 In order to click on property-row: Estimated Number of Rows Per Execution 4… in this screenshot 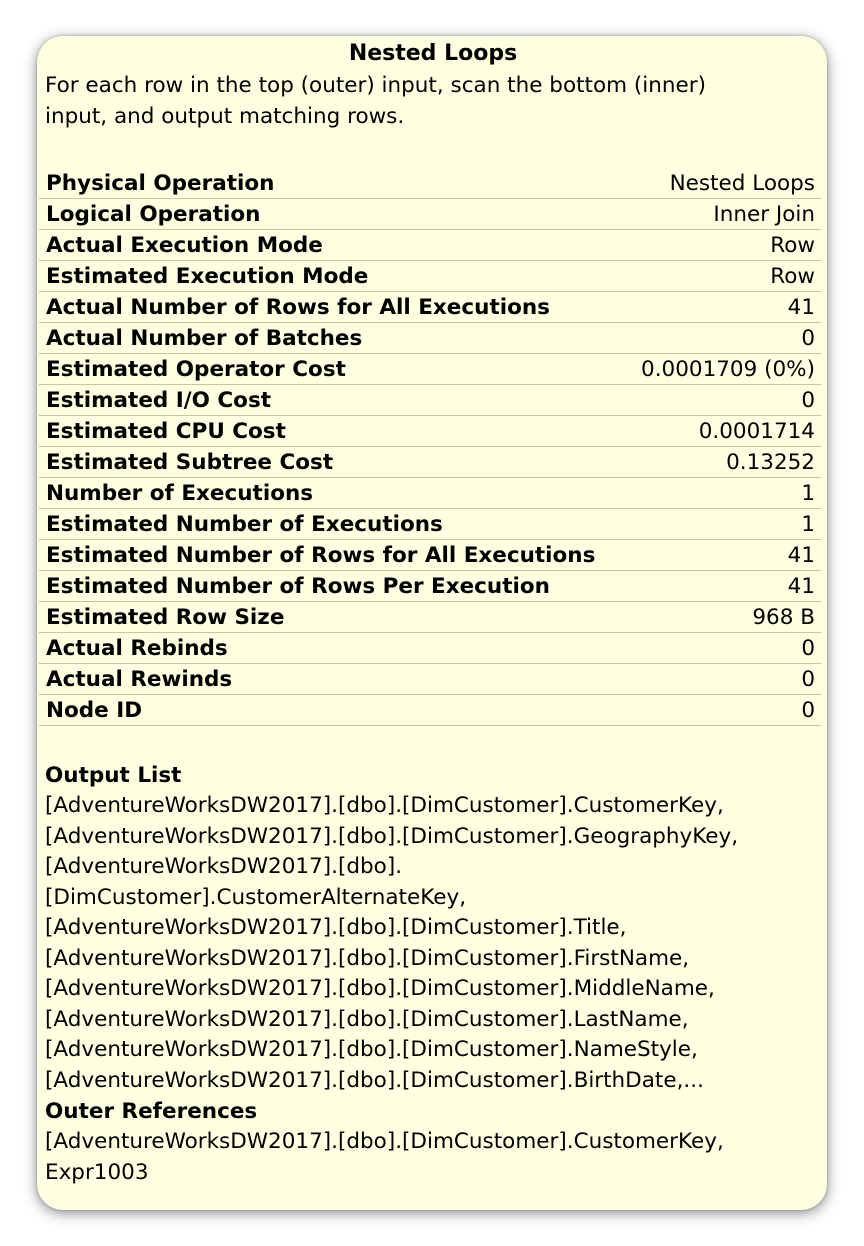, I will do `click(430, 586)`.